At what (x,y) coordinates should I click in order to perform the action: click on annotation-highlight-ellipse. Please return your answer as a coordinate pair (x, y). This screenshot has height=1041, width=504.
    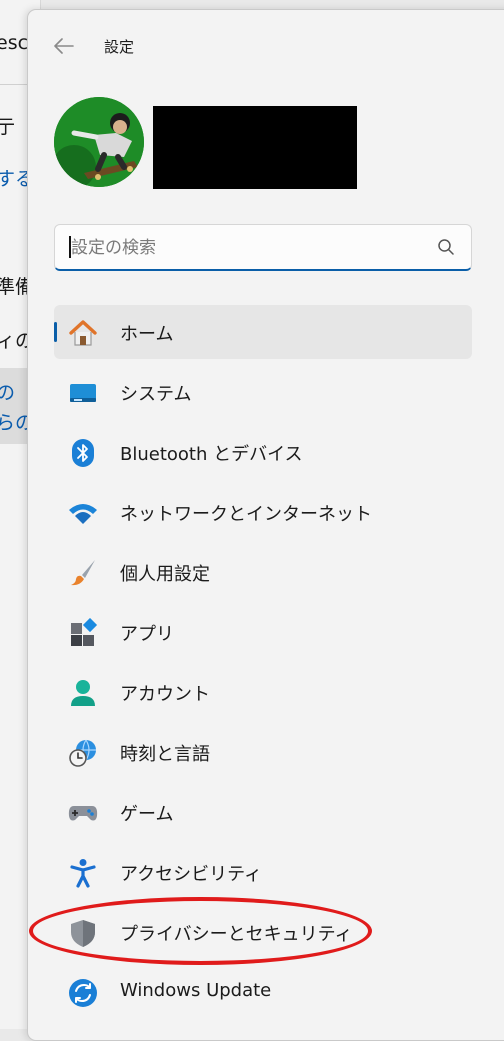
    Looking at the image, I should click on (200, 931).